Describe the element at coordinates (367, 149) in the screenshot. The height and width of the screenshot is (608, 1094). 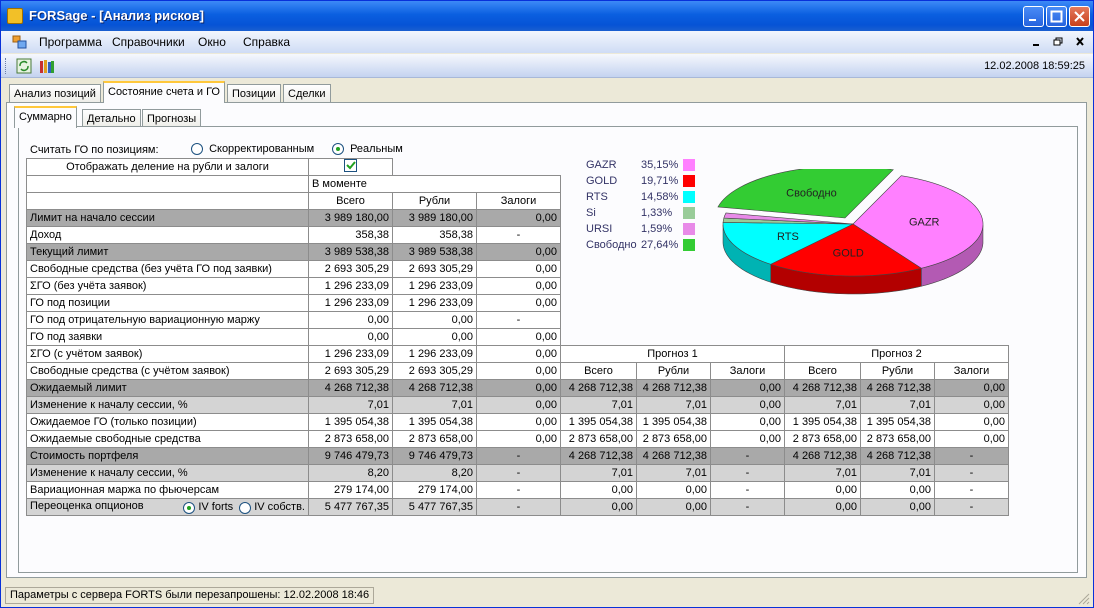
I see `radio-real-group: Реальным` at that location.